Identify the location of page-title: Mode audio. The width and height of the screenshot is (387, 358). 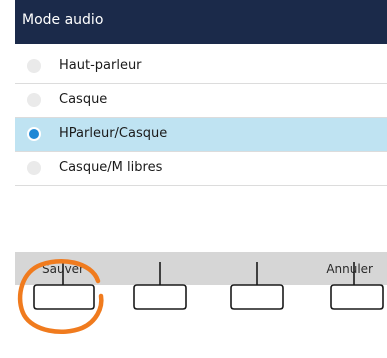
(201, 22).